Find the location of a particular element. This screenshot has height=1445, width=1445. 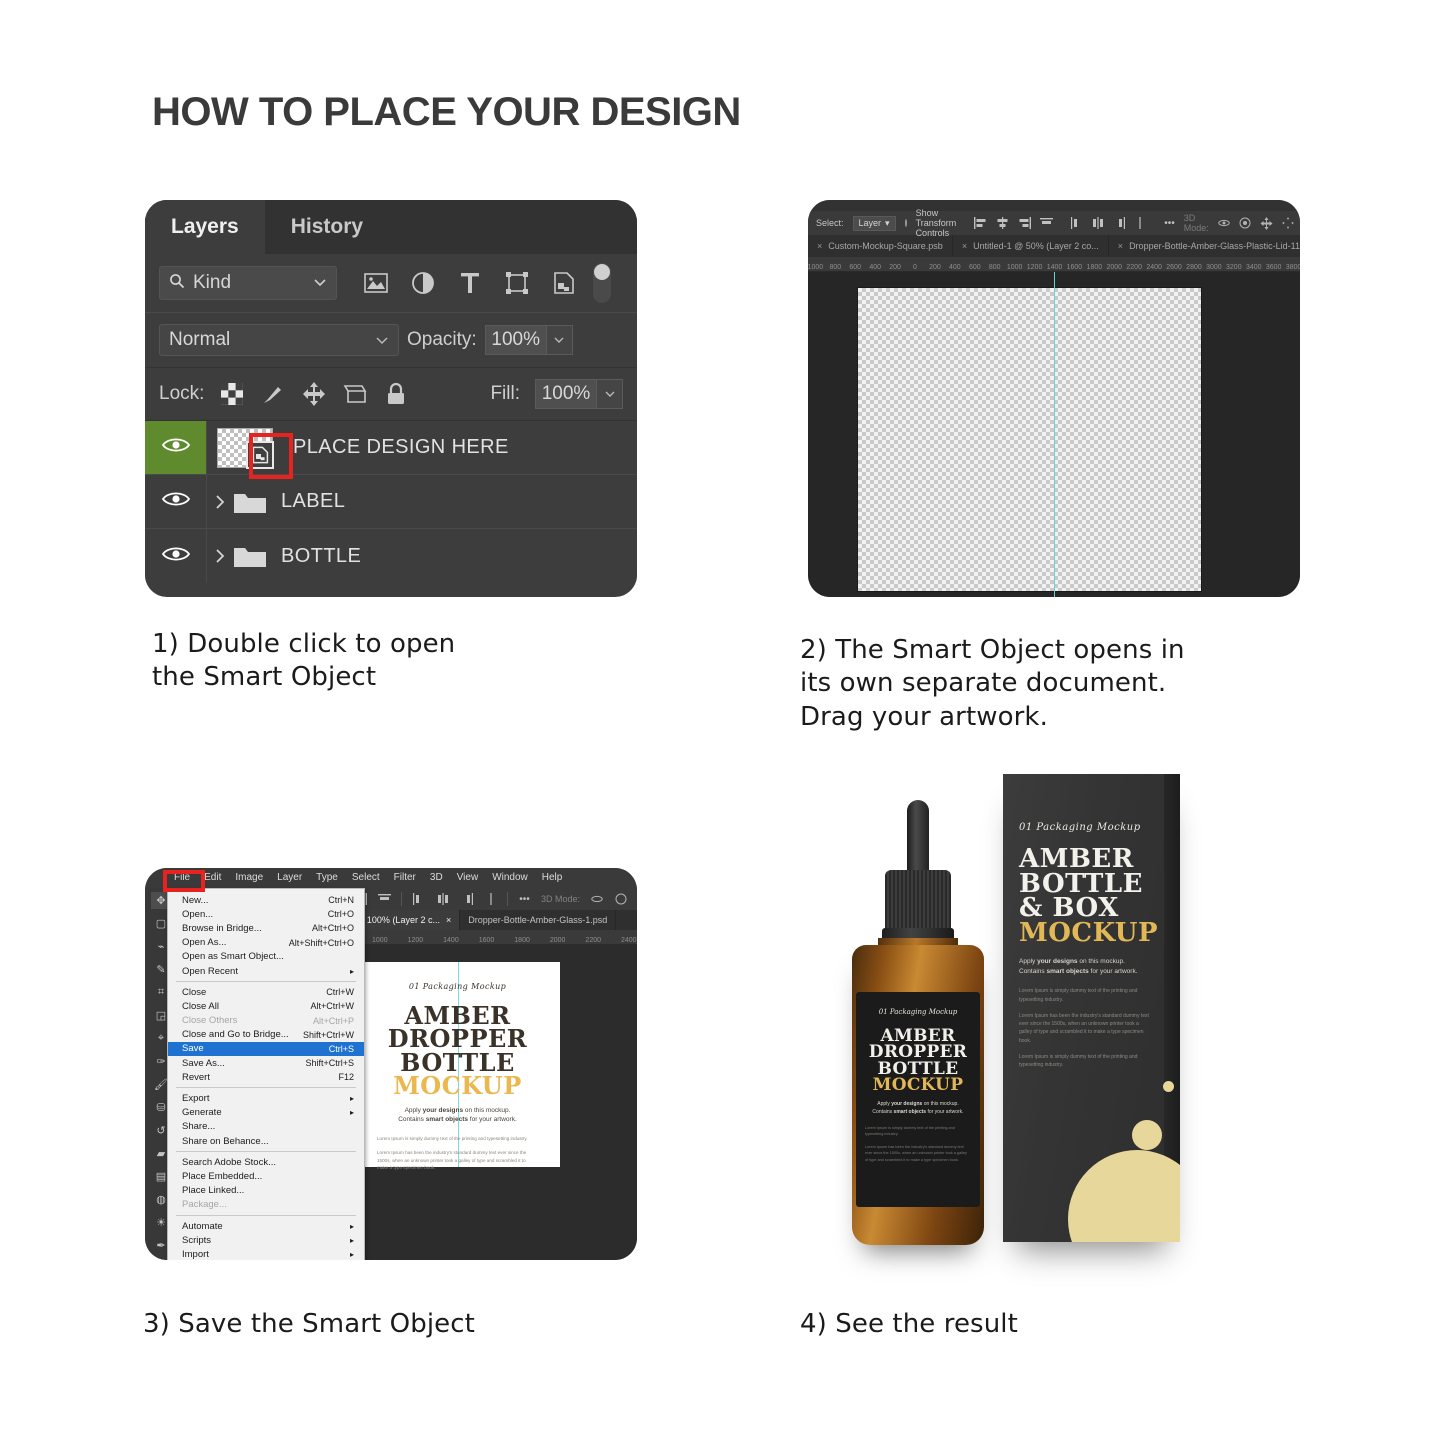

drag-3d-icon is located at coordinates (1266, 223).